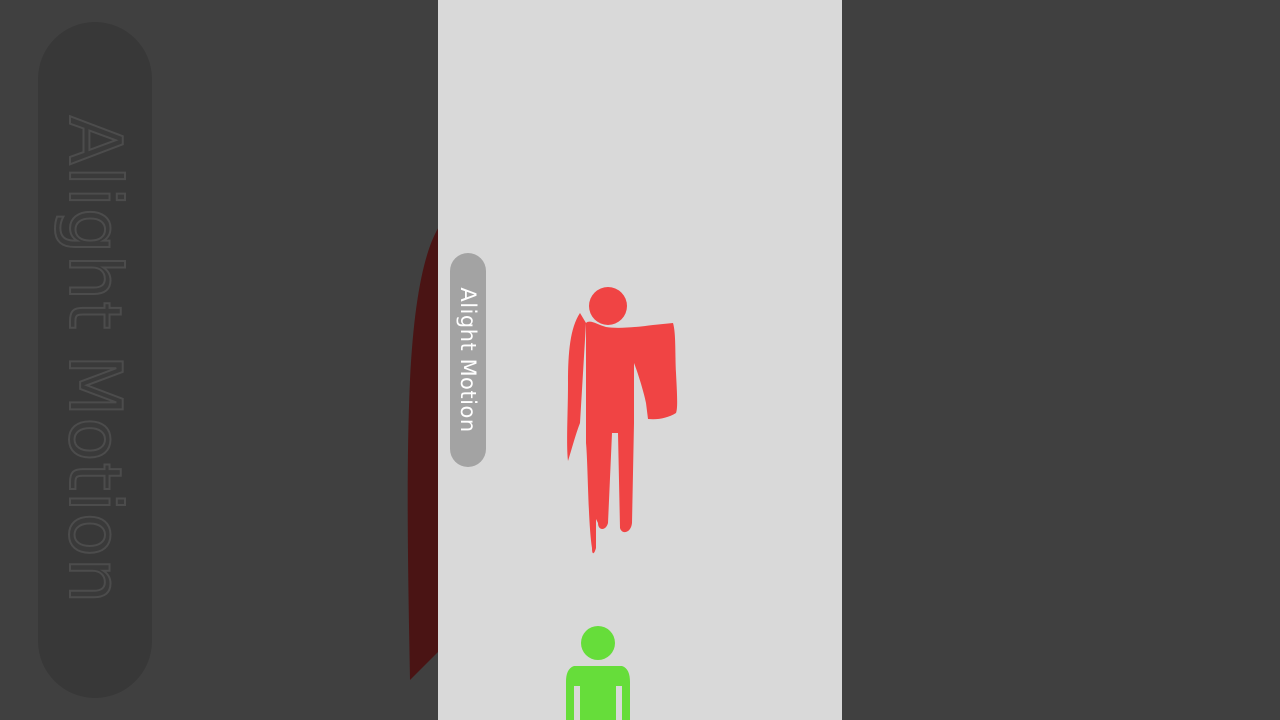  I want to click on green-figure, so click(598, 673).